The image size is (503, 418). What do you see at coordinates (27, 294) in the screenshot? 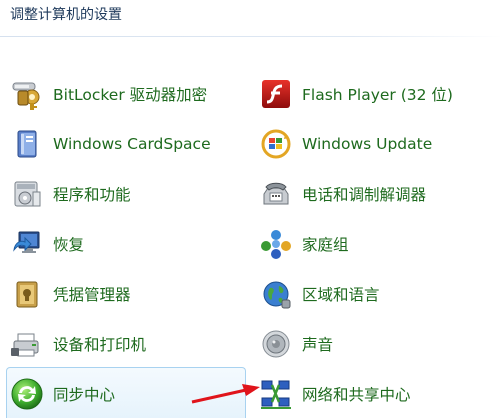
I see `credential-manager-icon` at bounding box center [27, 294].